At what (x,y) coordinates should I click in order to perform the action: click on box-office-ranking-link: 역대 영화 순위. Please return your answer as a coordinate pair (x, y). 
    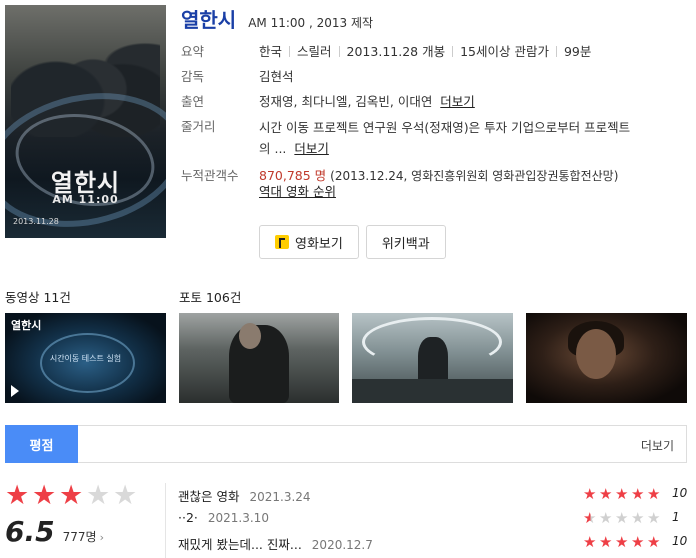
    Looking at the image, I should click on (297, 191).